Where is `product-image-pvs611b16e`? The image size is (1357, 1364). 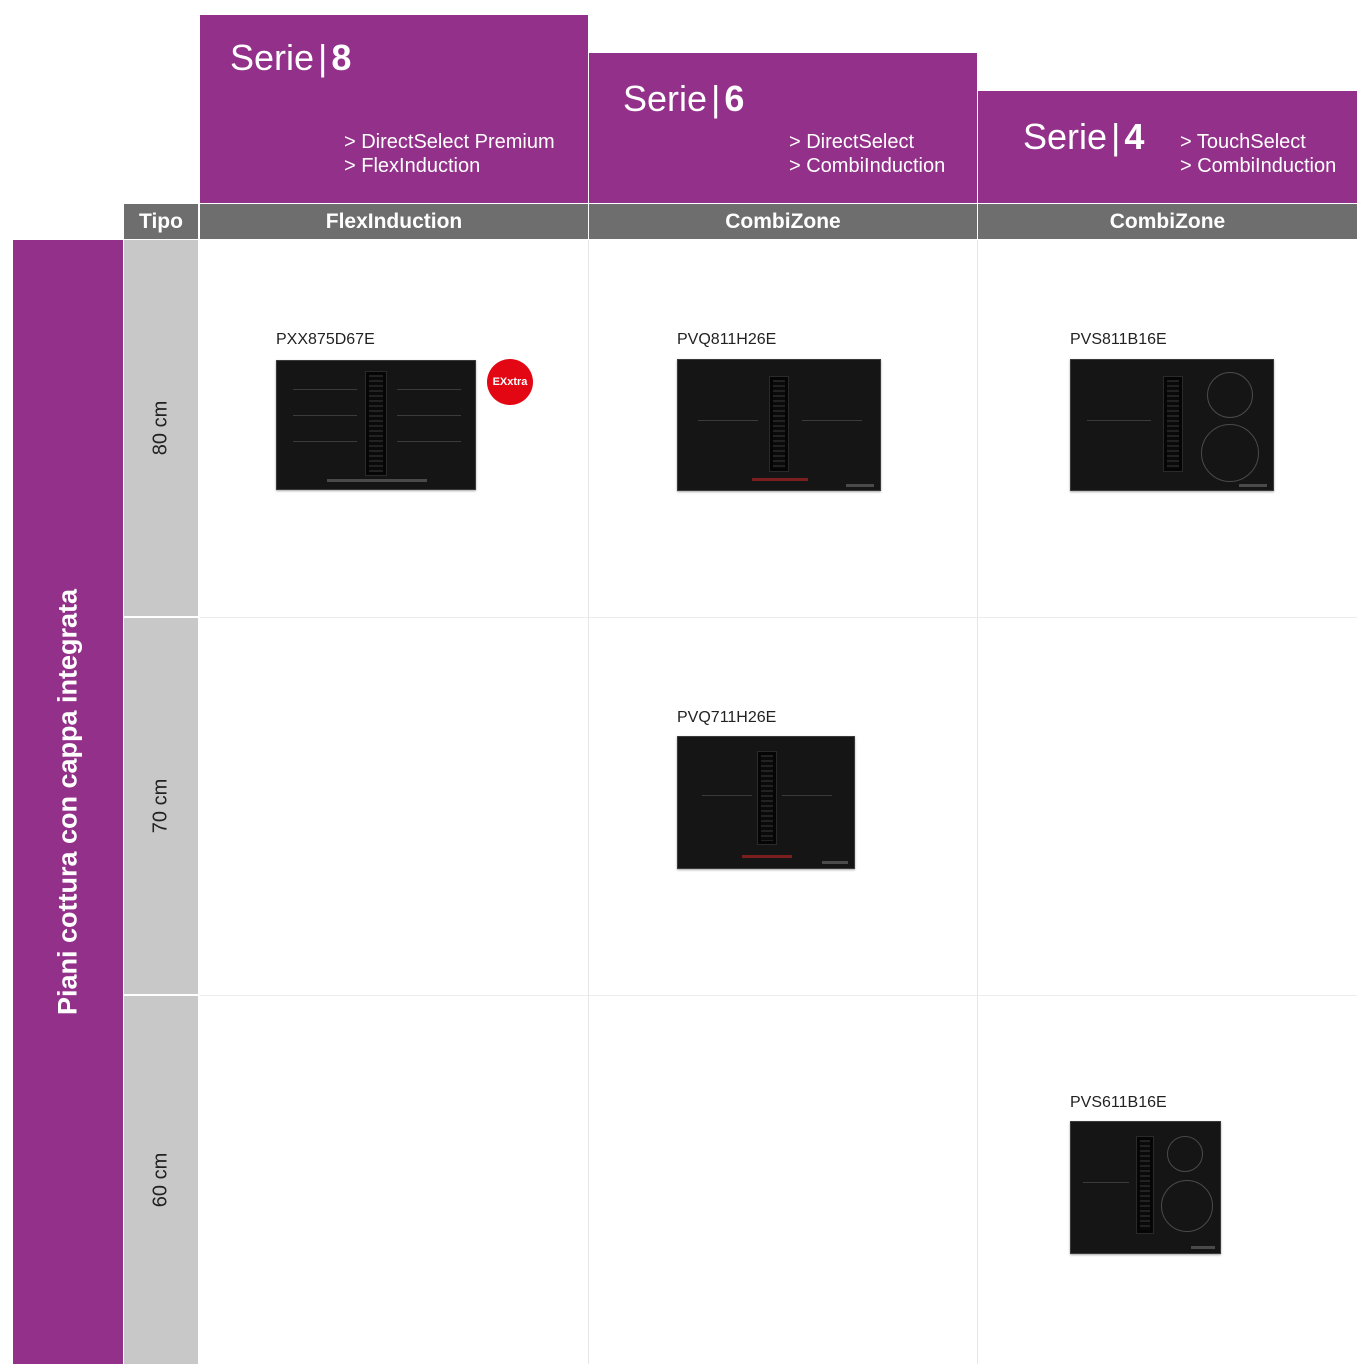 product-image-pvs611b16e is located at coordinates (1145, 1187).